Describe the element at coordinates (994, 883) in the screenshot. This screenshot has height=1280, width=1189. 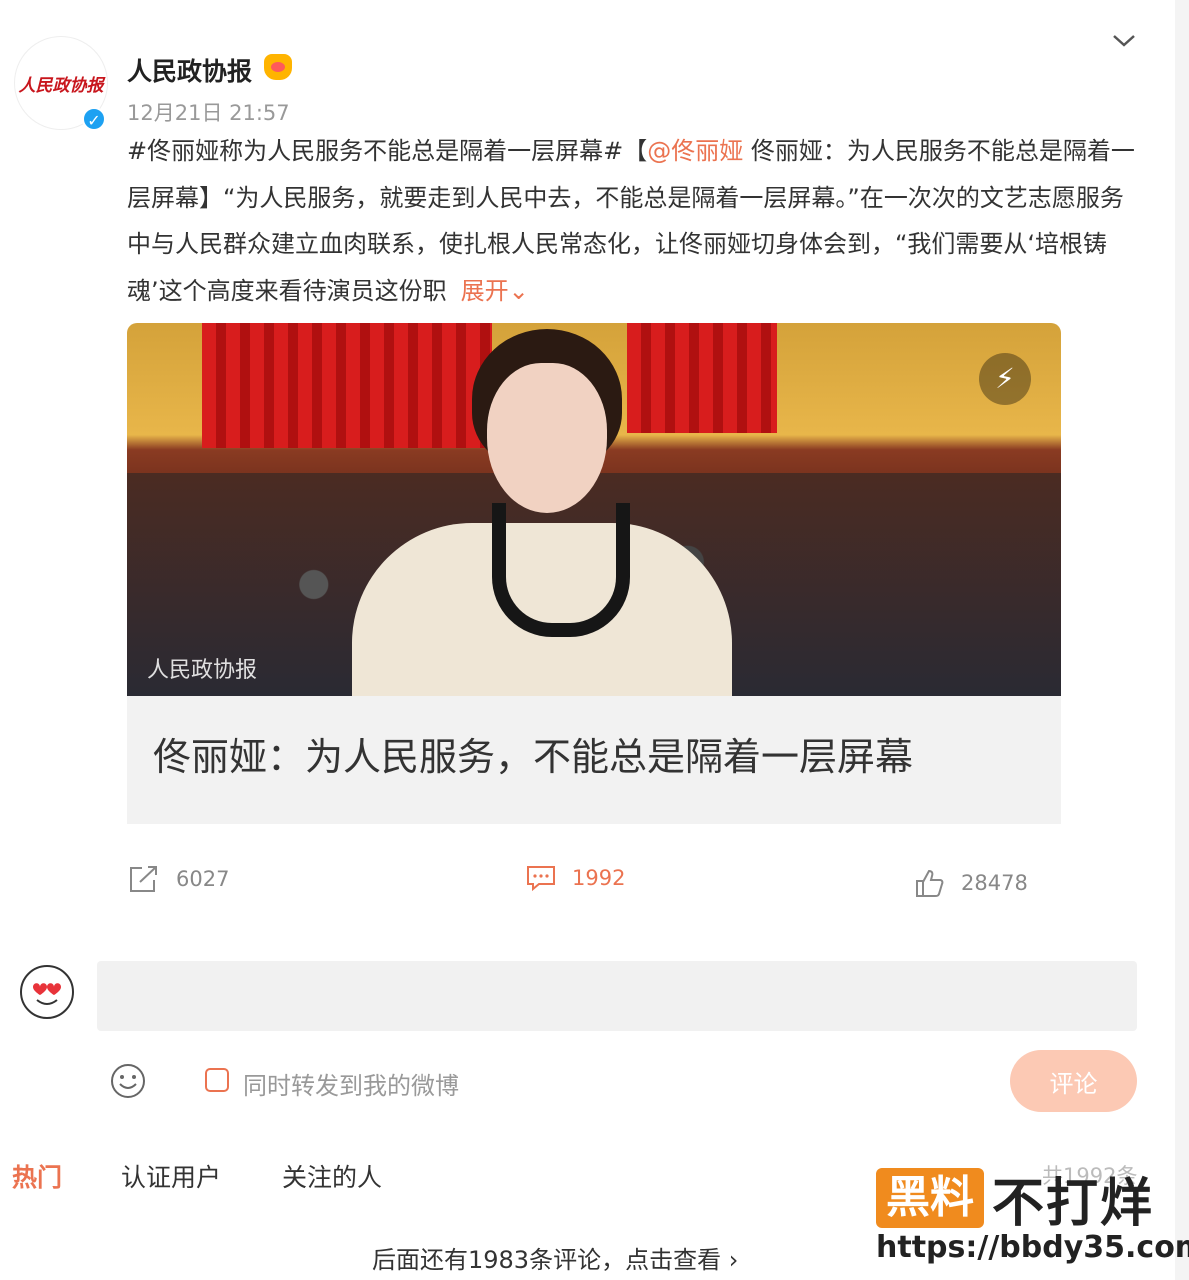
I see `like-count: 28478` at that location.